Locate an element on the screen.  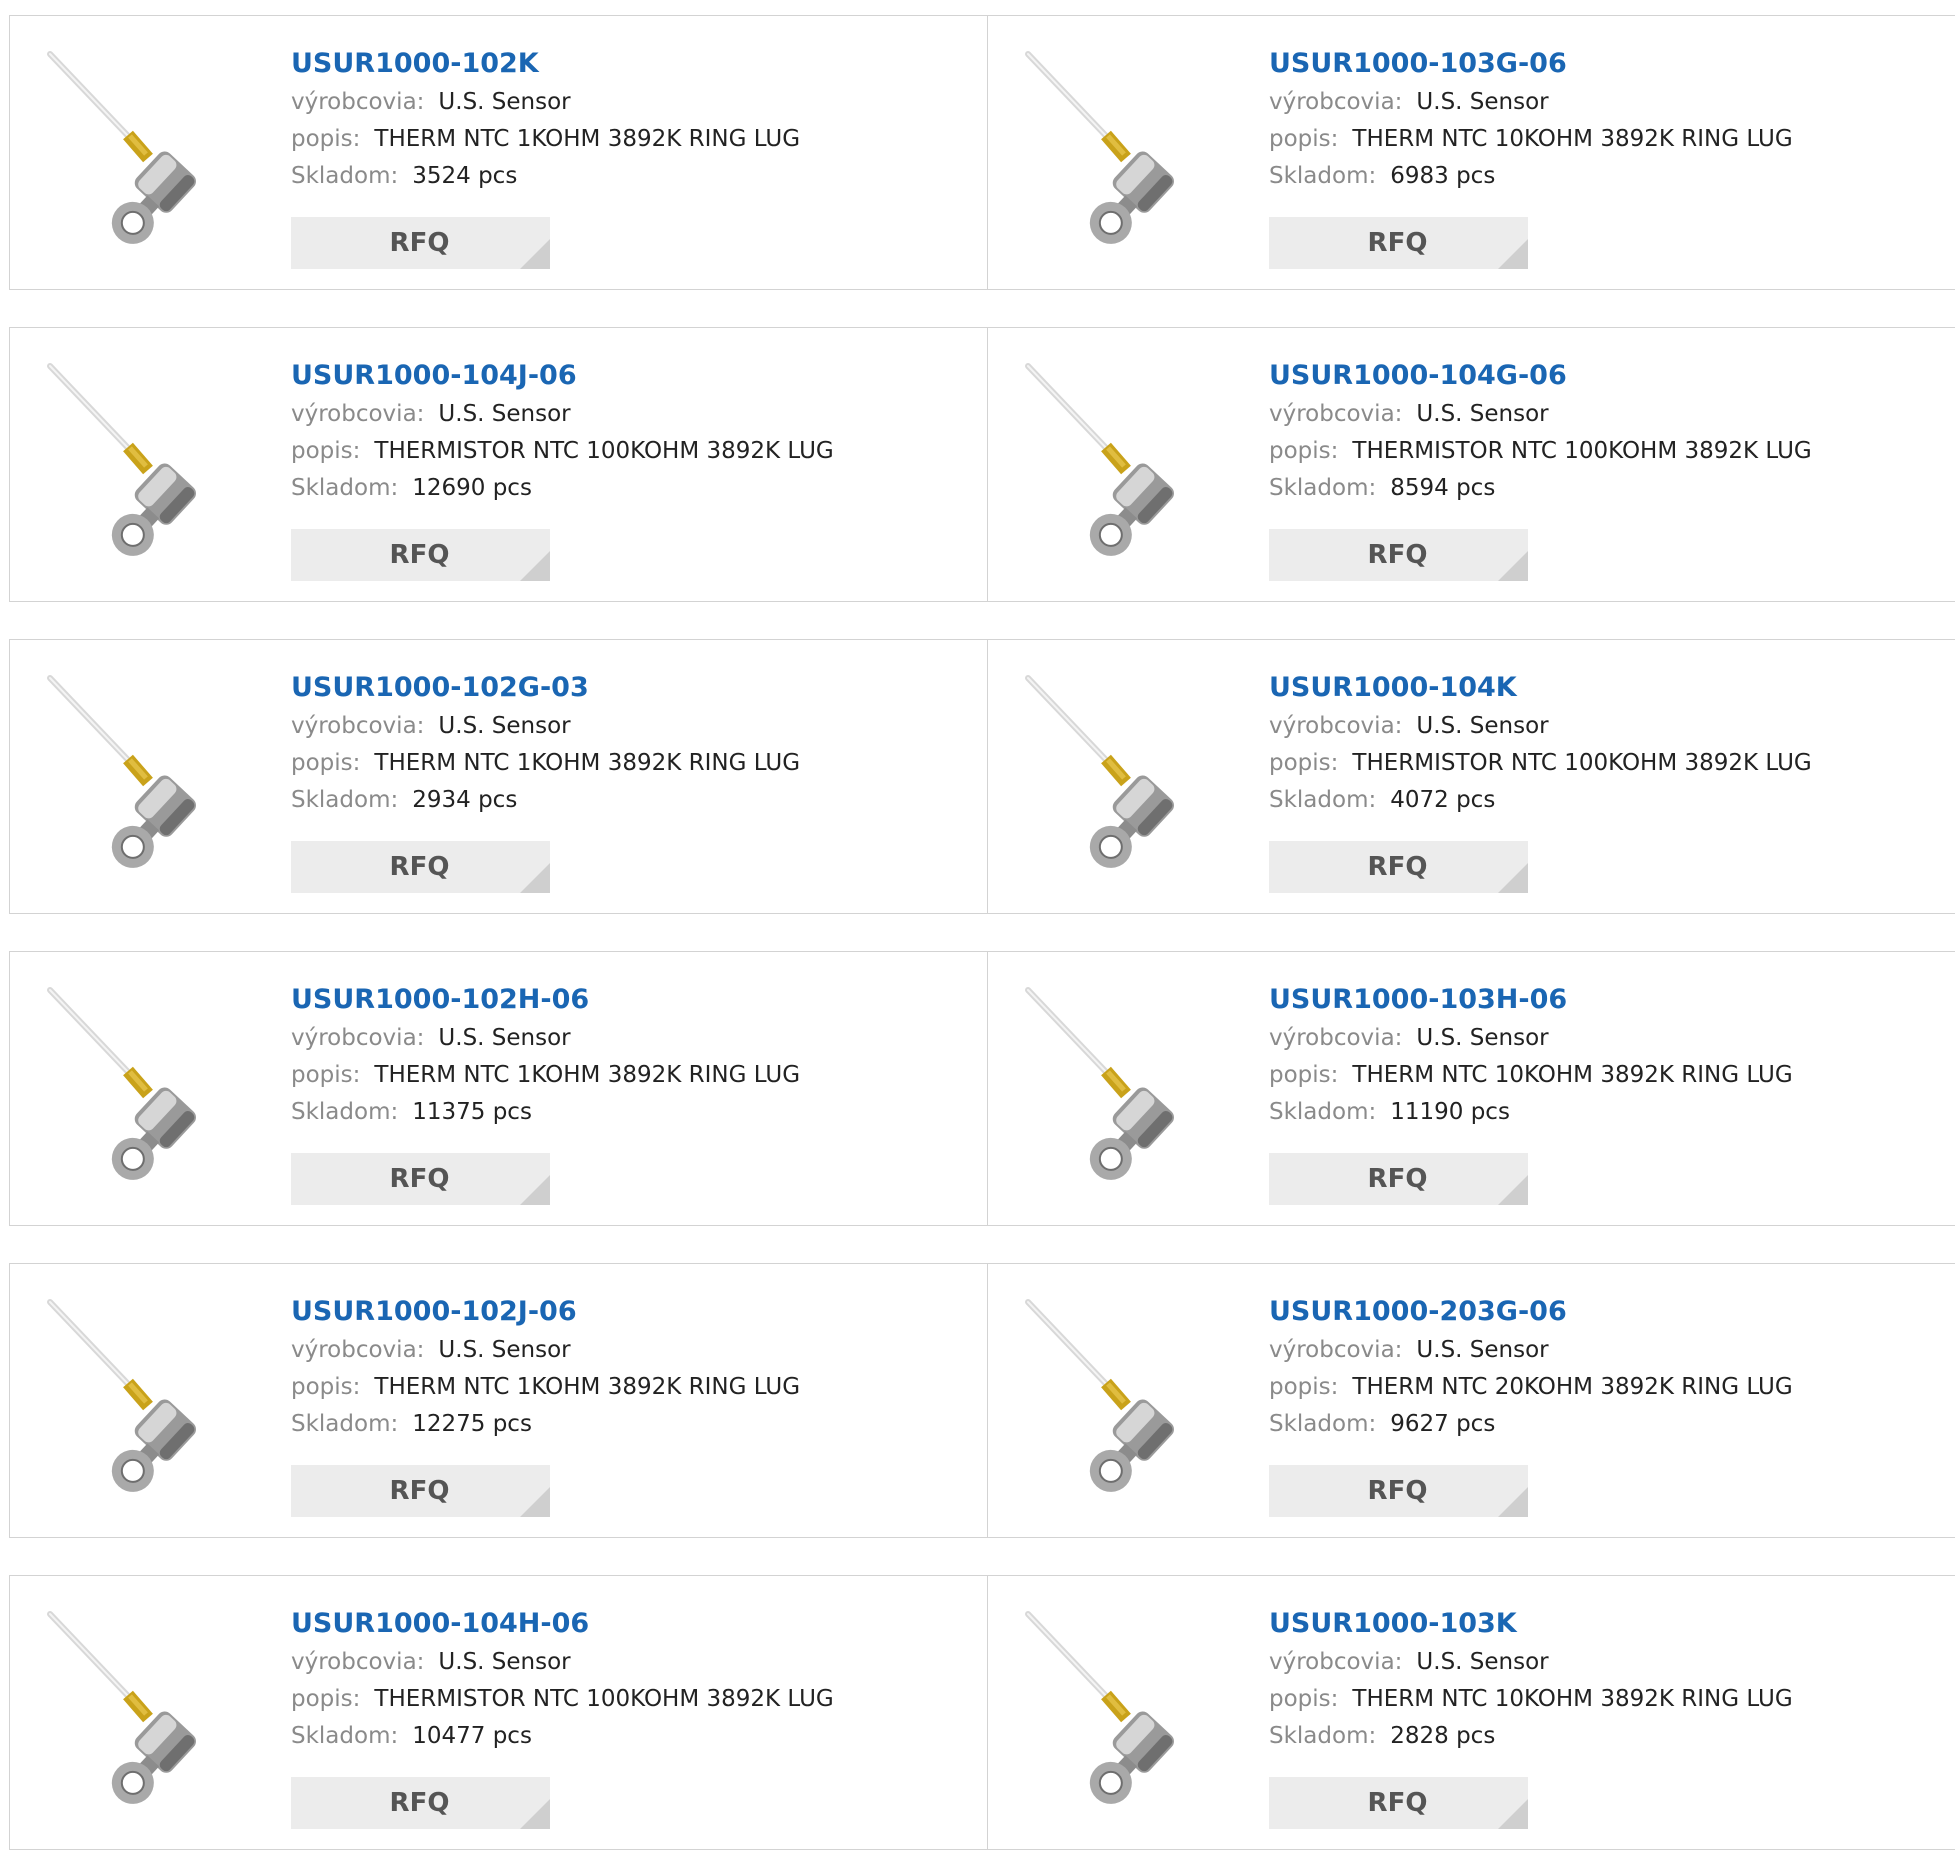
part-number-link: USUR1000-104J-06 is located at coordinates (562, 376).